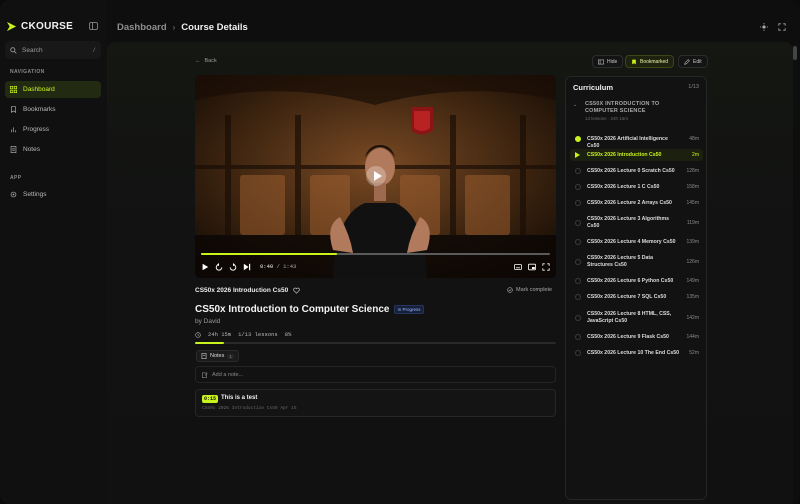  Describe the element at coordinates (217, 356) in the screenshot. I see `tab-notes: Notes 1` at that location.